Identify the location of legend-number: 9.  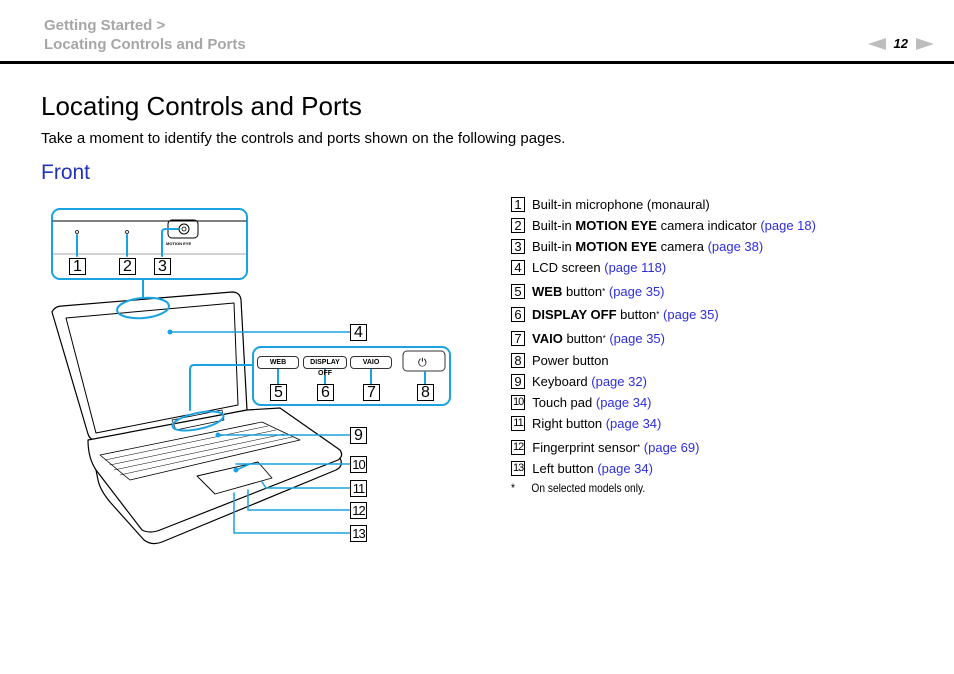
(518, 381).